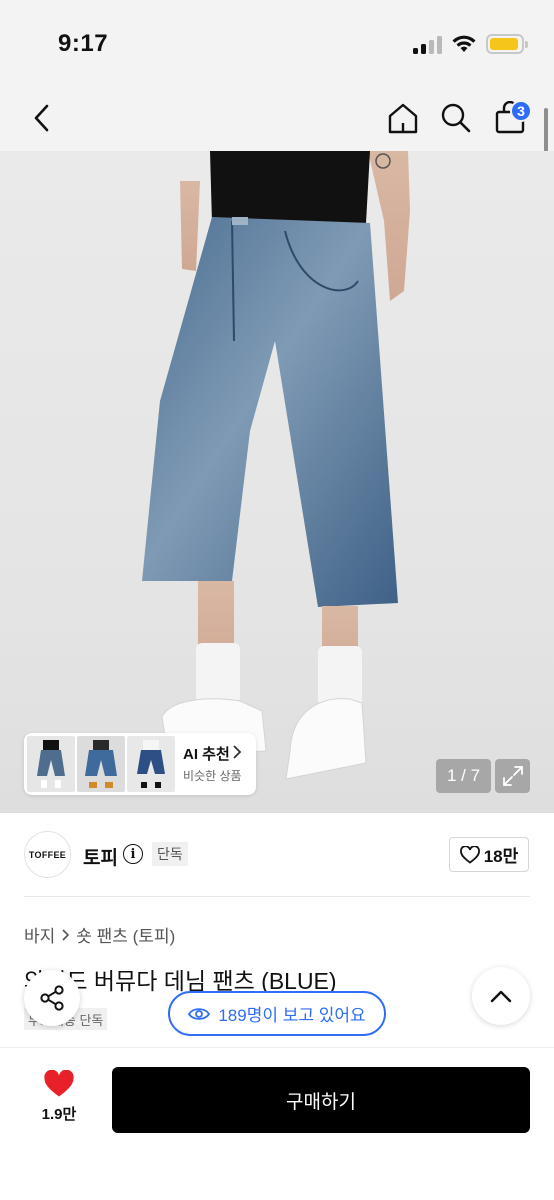  Describe the element at coordinates (59, 1083) in the screenshot. I see `heart-filled-icon` at that location.